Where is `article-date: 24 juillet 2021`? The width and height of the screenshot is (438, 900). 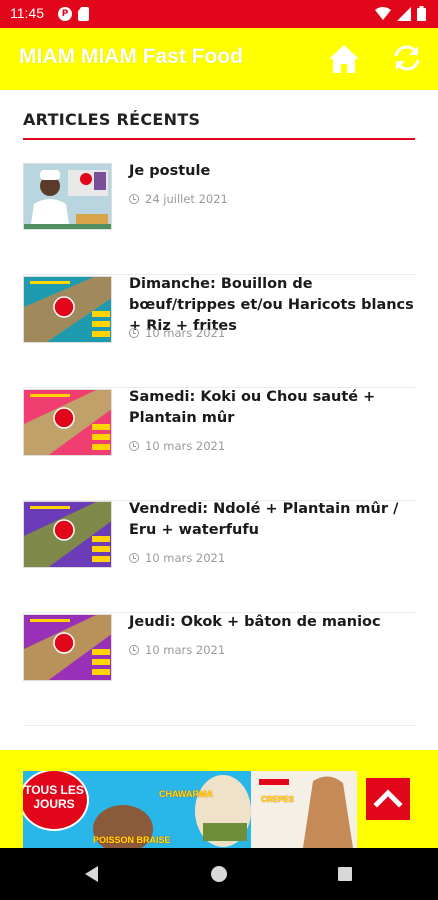 article-date: 24 juillet 2021 is located at coordinates (178, 199).